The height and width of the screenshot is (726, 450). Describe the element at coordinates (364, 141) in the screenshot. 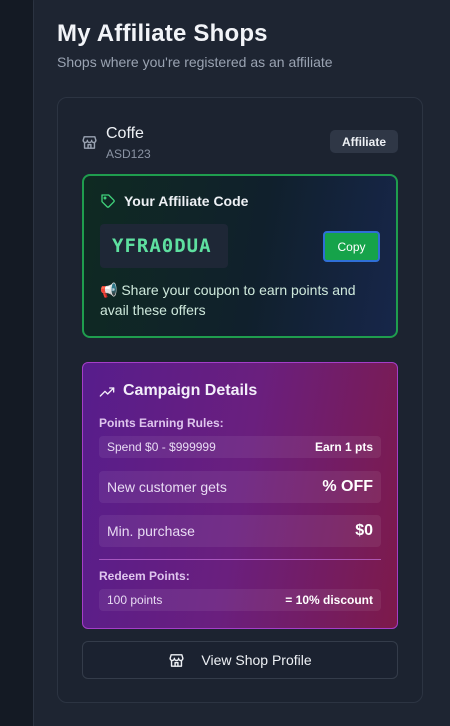

I see `affiliate-badge: Affiliate` at that location.